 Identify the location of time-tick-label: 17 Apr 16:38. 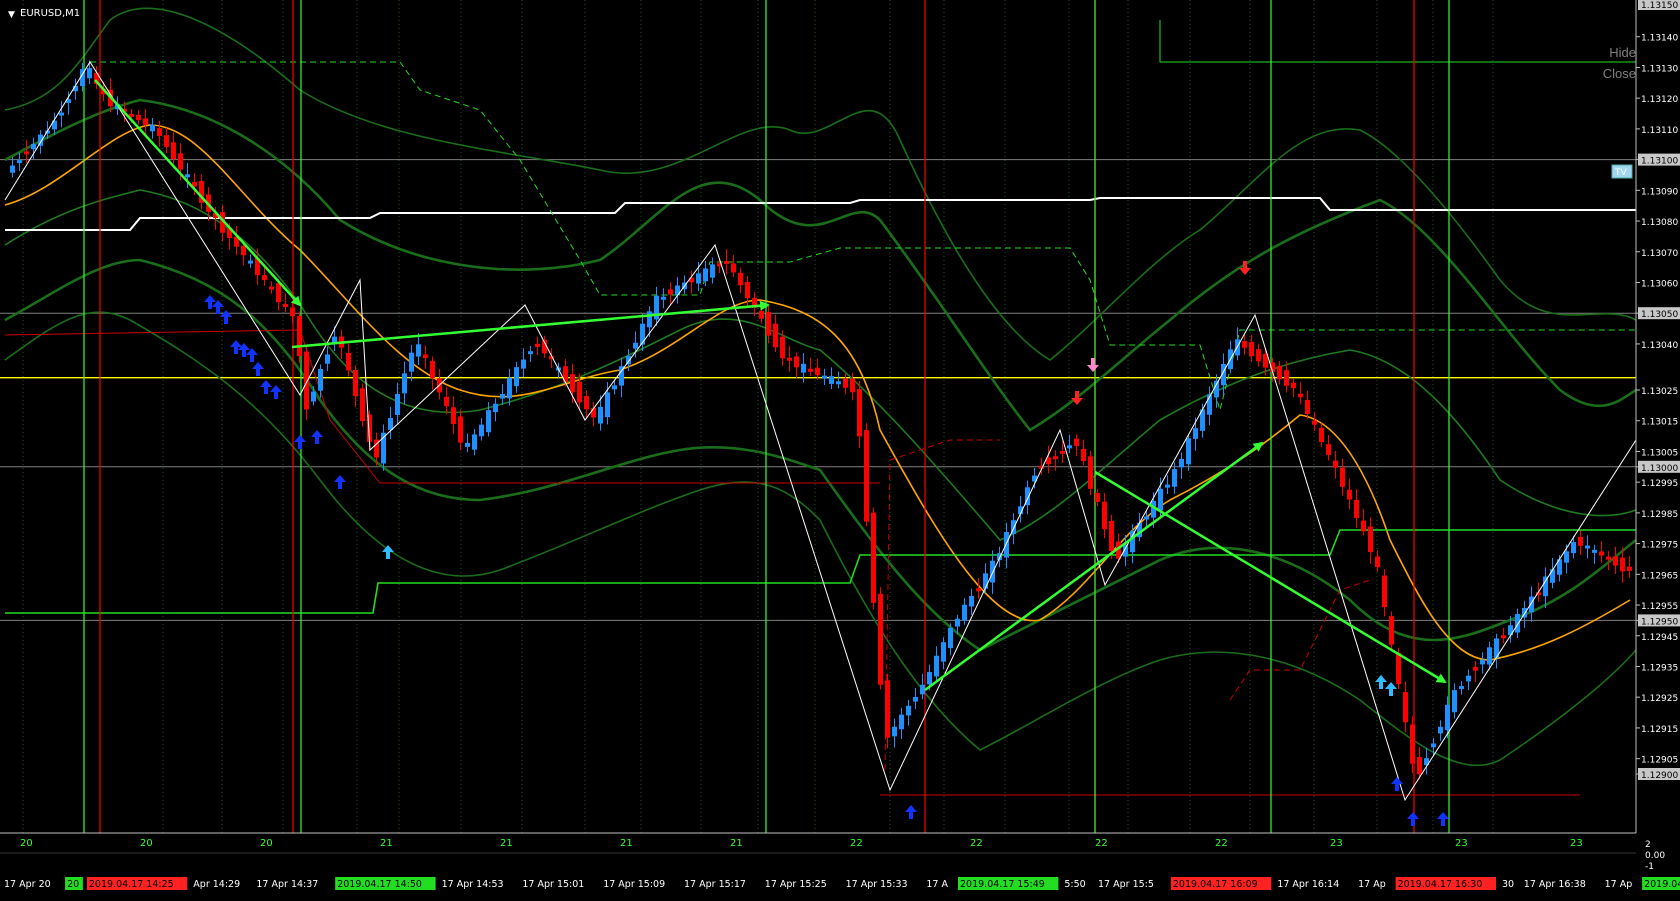
(1555, 884).